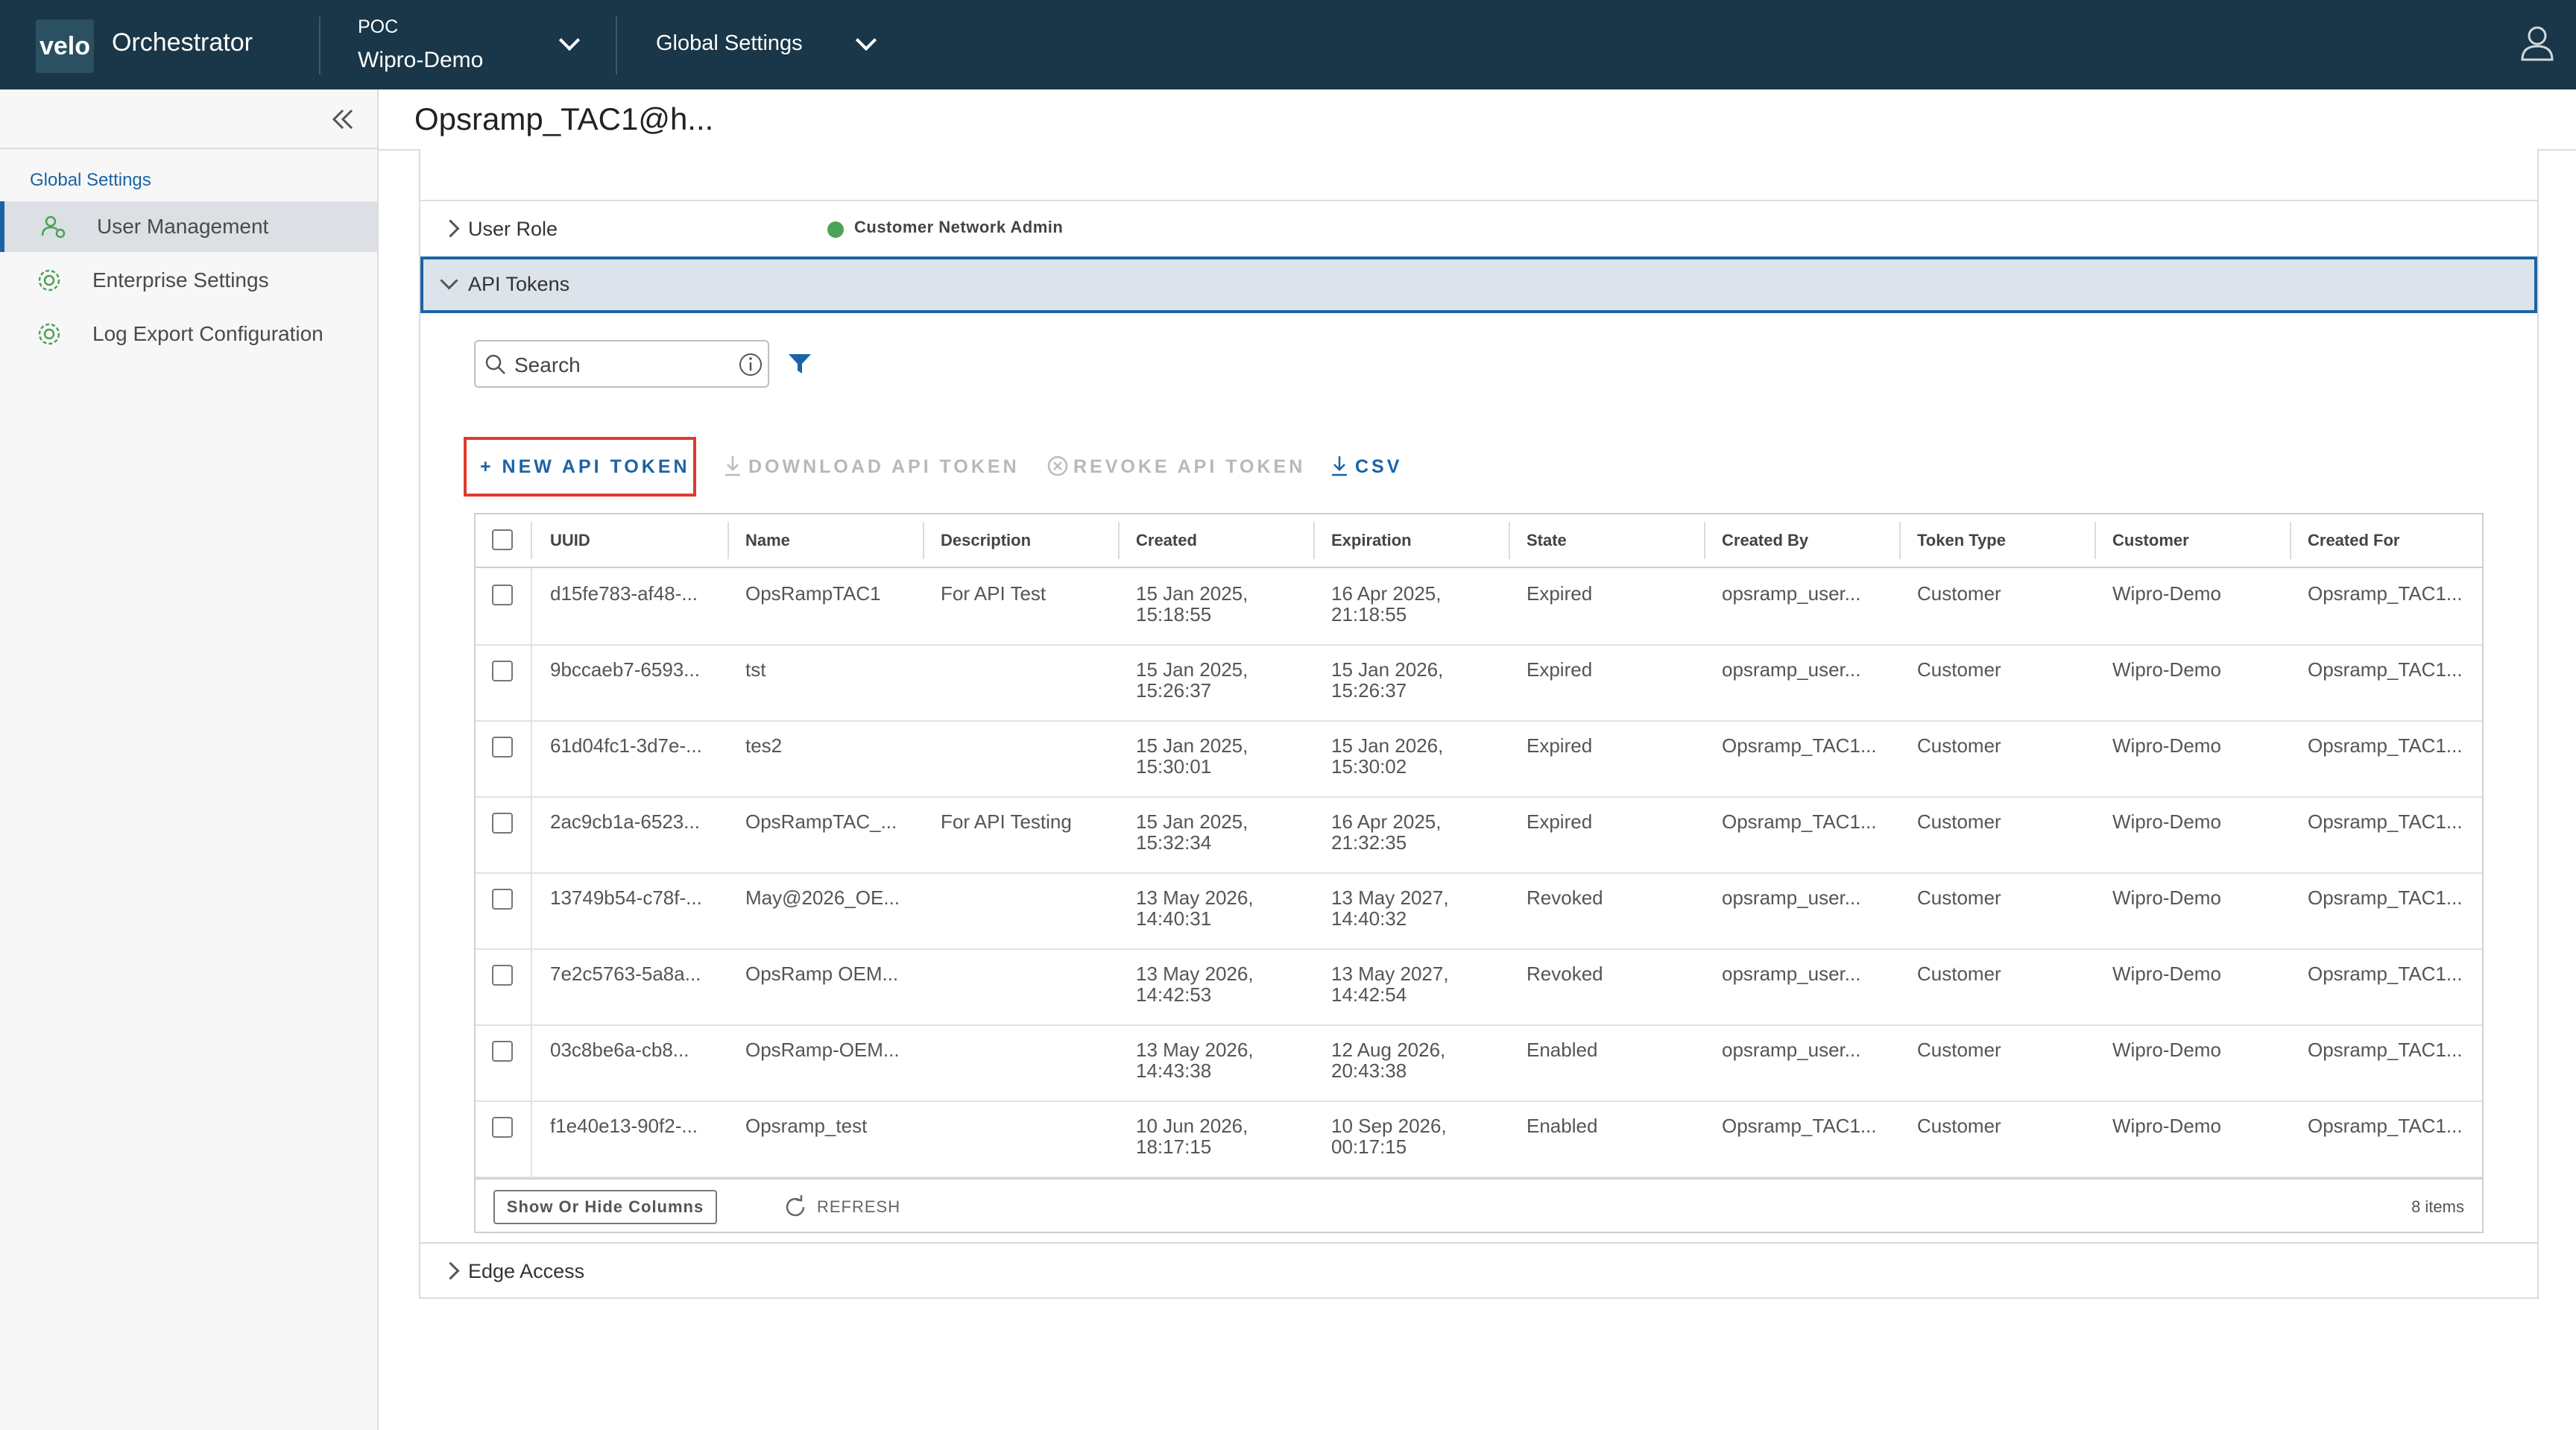 The image size is (2576, 1430). What do you see at coordinates (2353, 540) in the screenshot?
I see `col-header-created-for: Created For` at bounding box center [2353, 540].